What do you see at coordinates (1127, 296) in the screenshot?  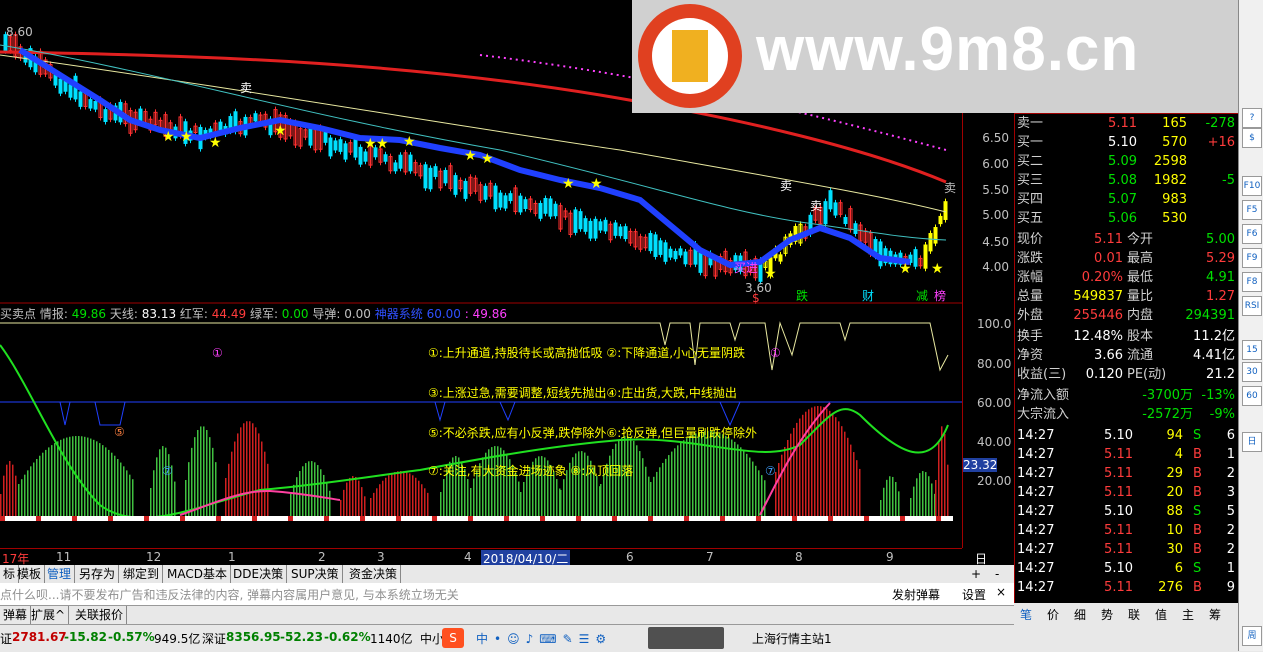 I see `stat-row: 总量 549837 量比 1.27` at bounding box center [1127, 296].